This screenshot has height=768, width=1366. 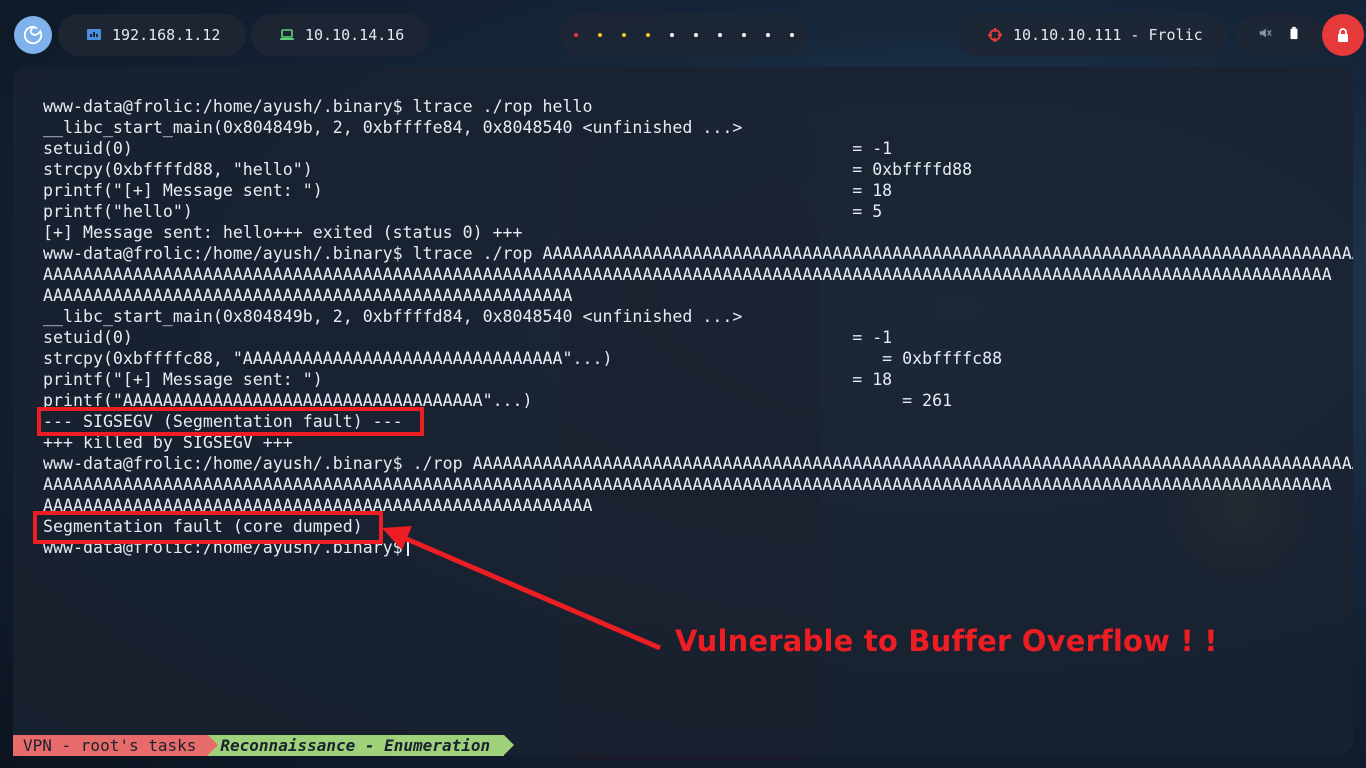 I want to click on local-ip-widget: 192.168.1.12, so click(x=152, y=35).